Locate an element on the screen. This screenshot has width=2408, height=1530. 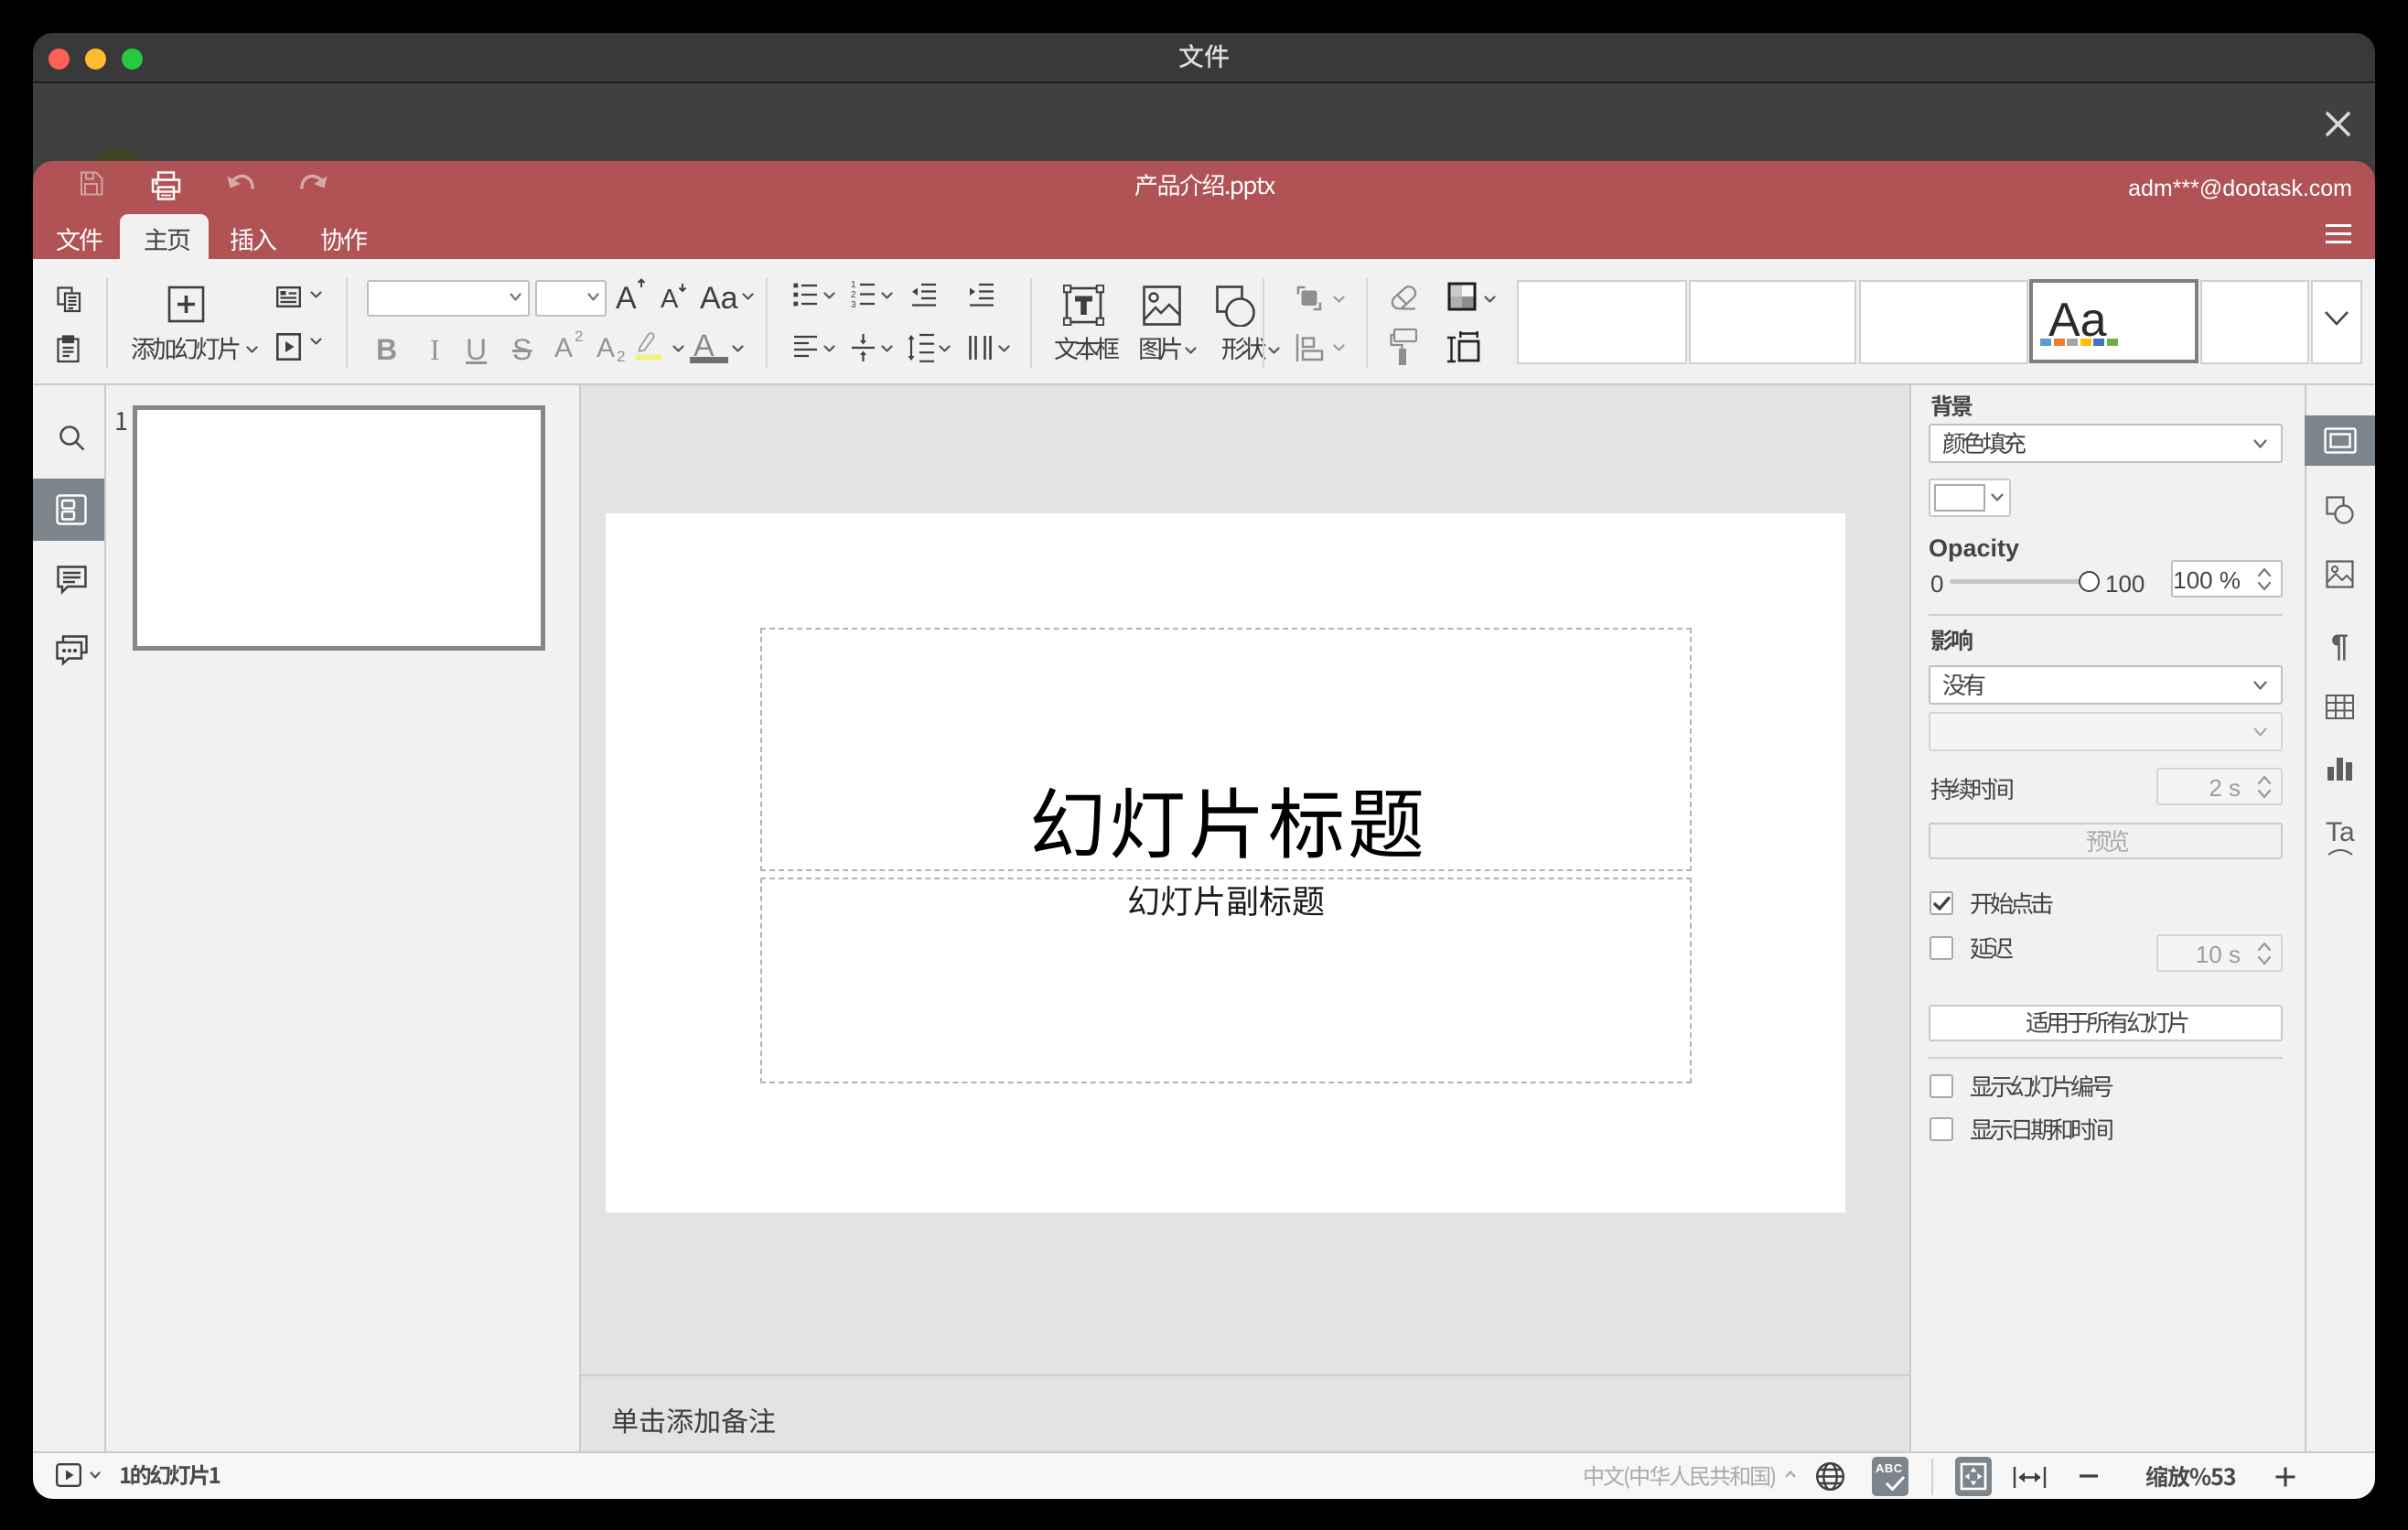
svg-text: 1 is located at coordinates (853, 285).